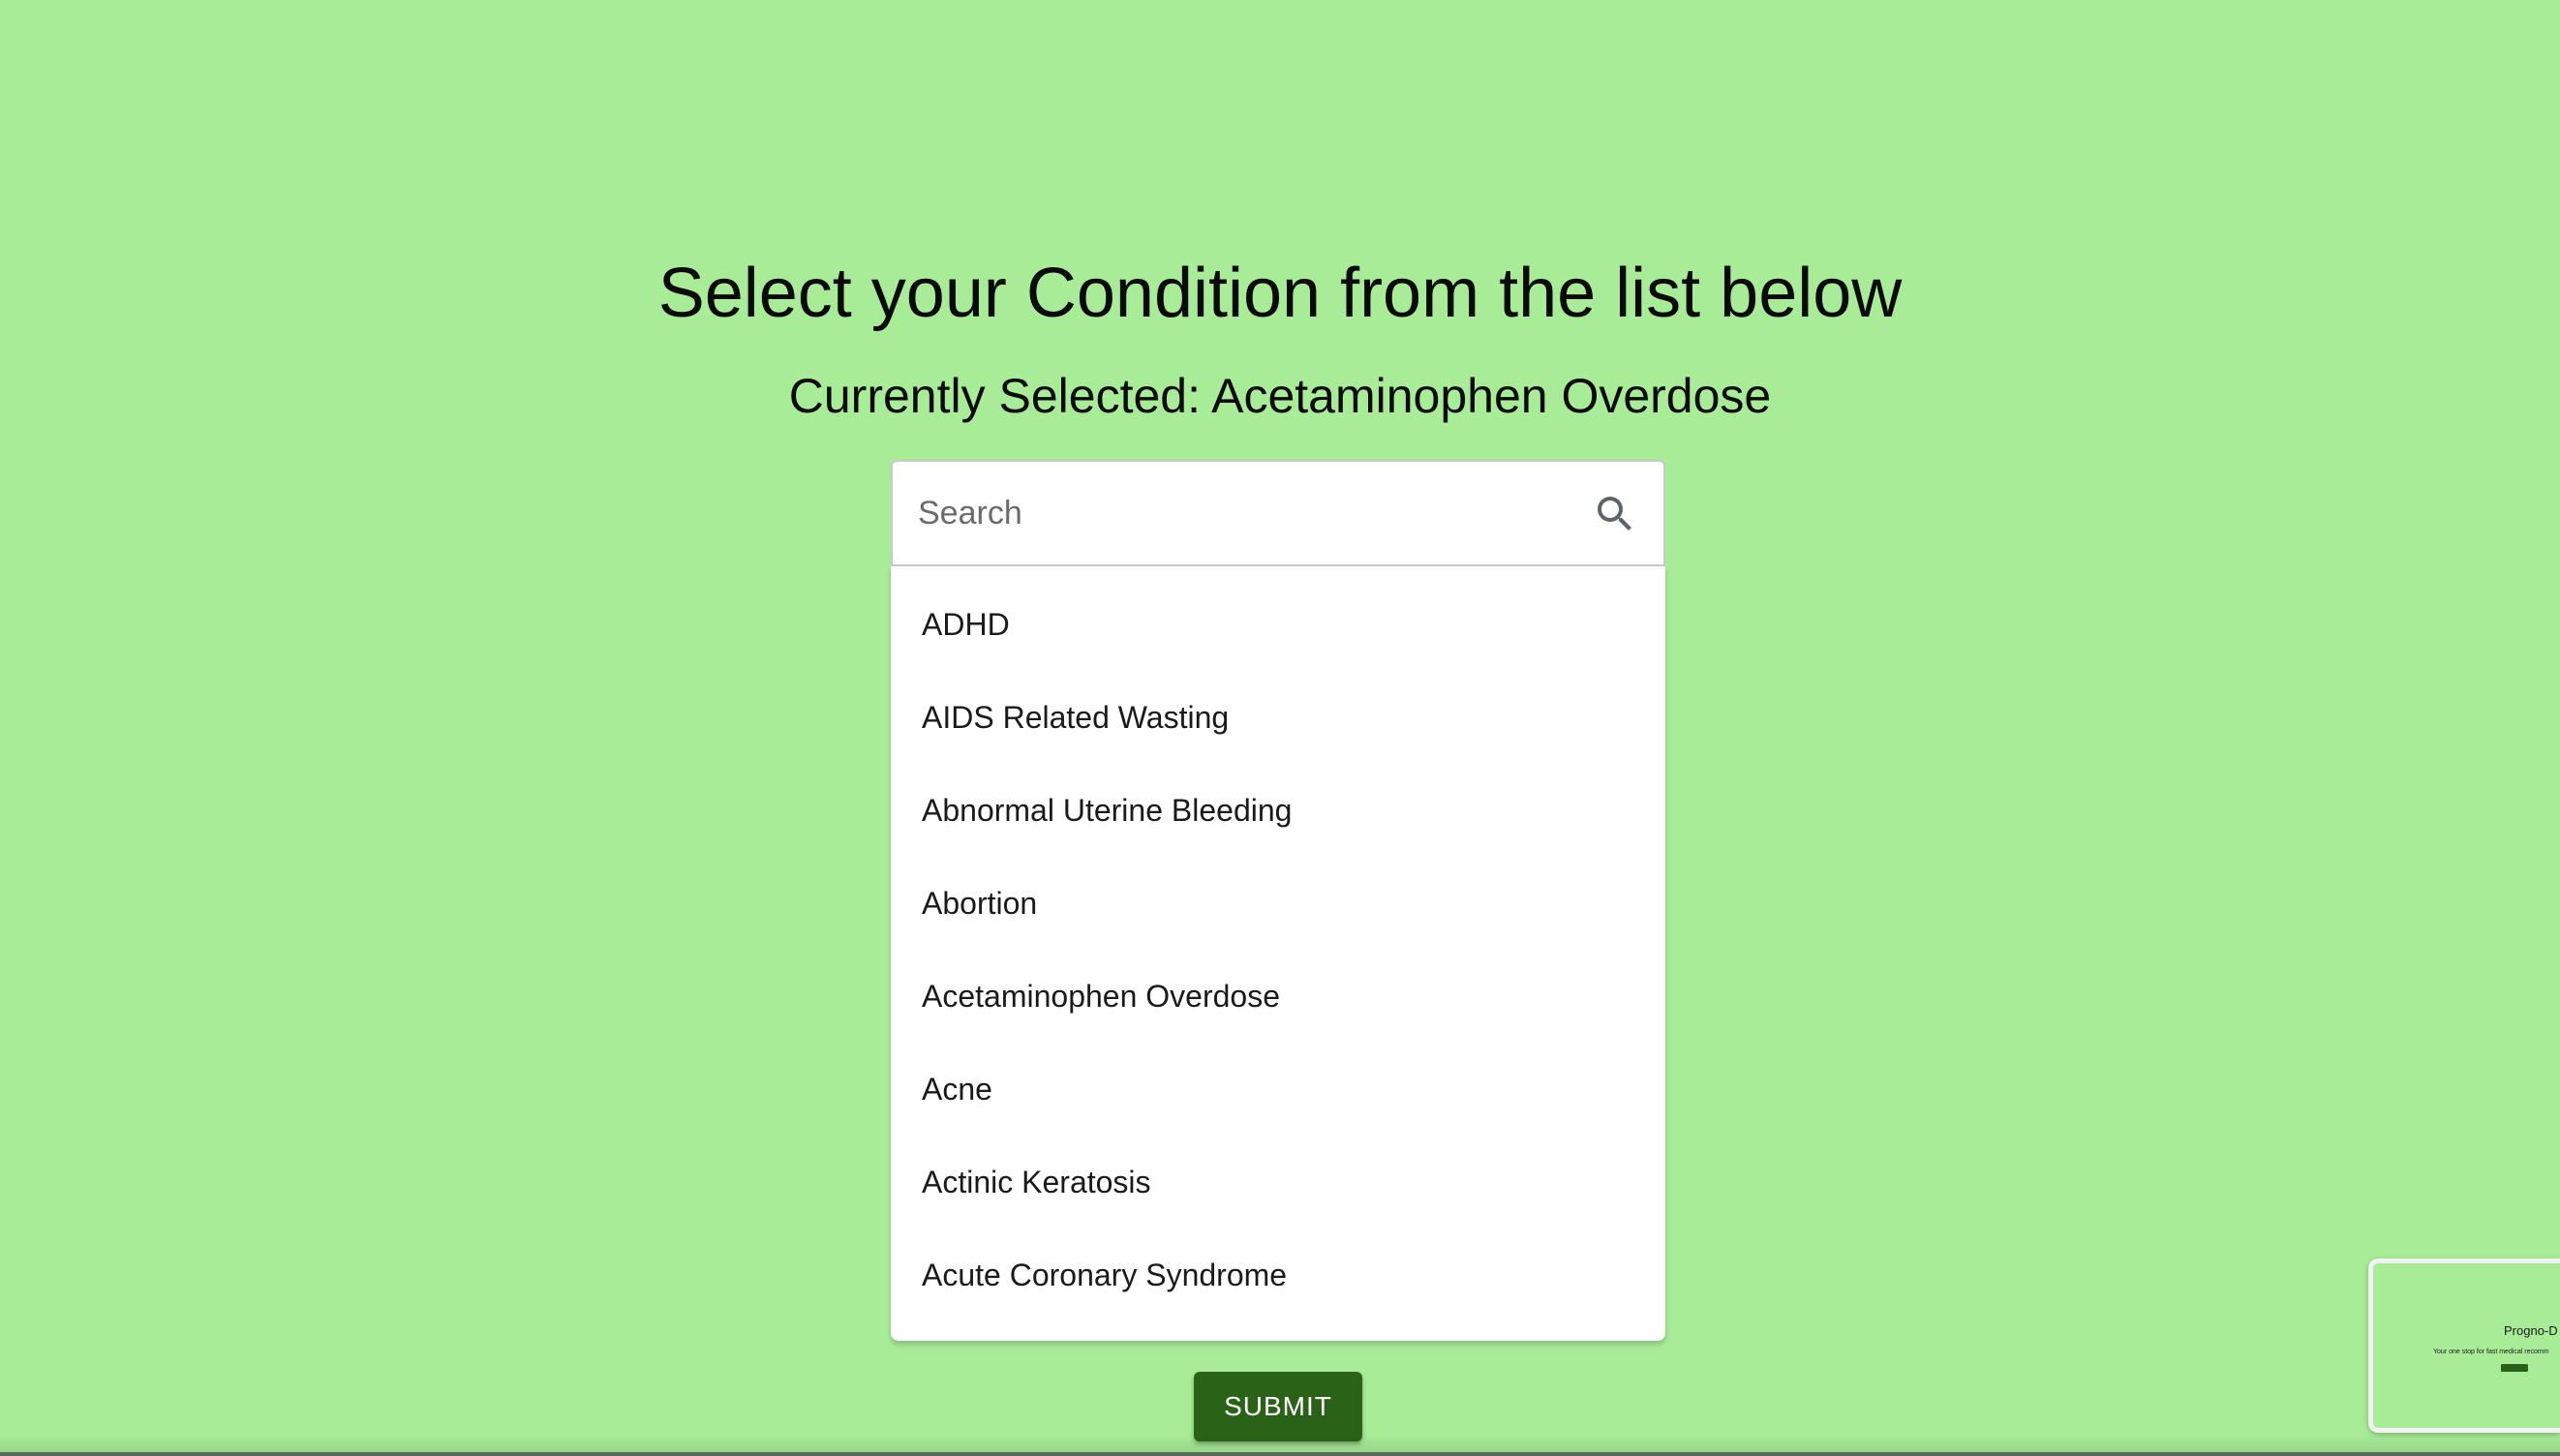 This screenshot has width=2560, height=1456. Describe the element at coordinates (1278, 811) in the screenshot. I see `condition-item-abnormal-uterine-bleeding: Abnormal Uterine Bleeding` at that location.